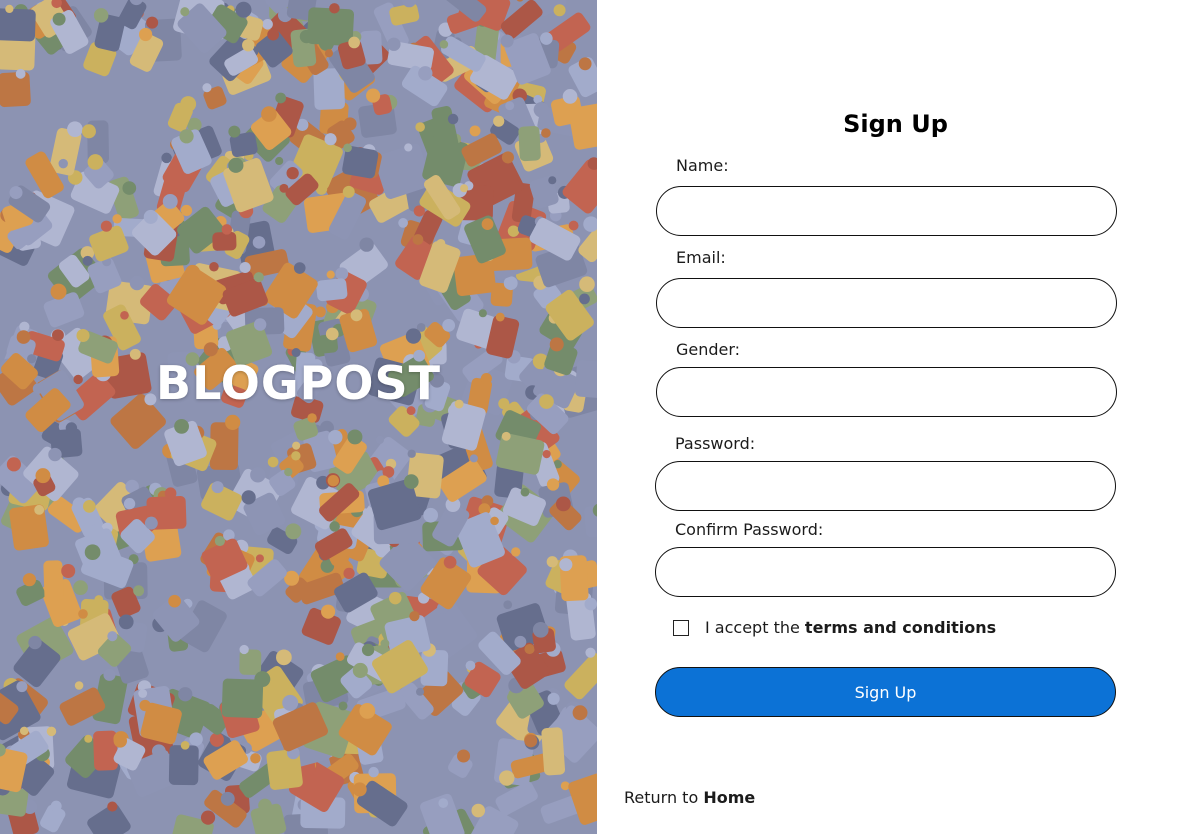  What do you see at coordinates (298, 383) in the screenshot?
I see `brand-title: BLOGPOST` at bounding box center [298, 383].